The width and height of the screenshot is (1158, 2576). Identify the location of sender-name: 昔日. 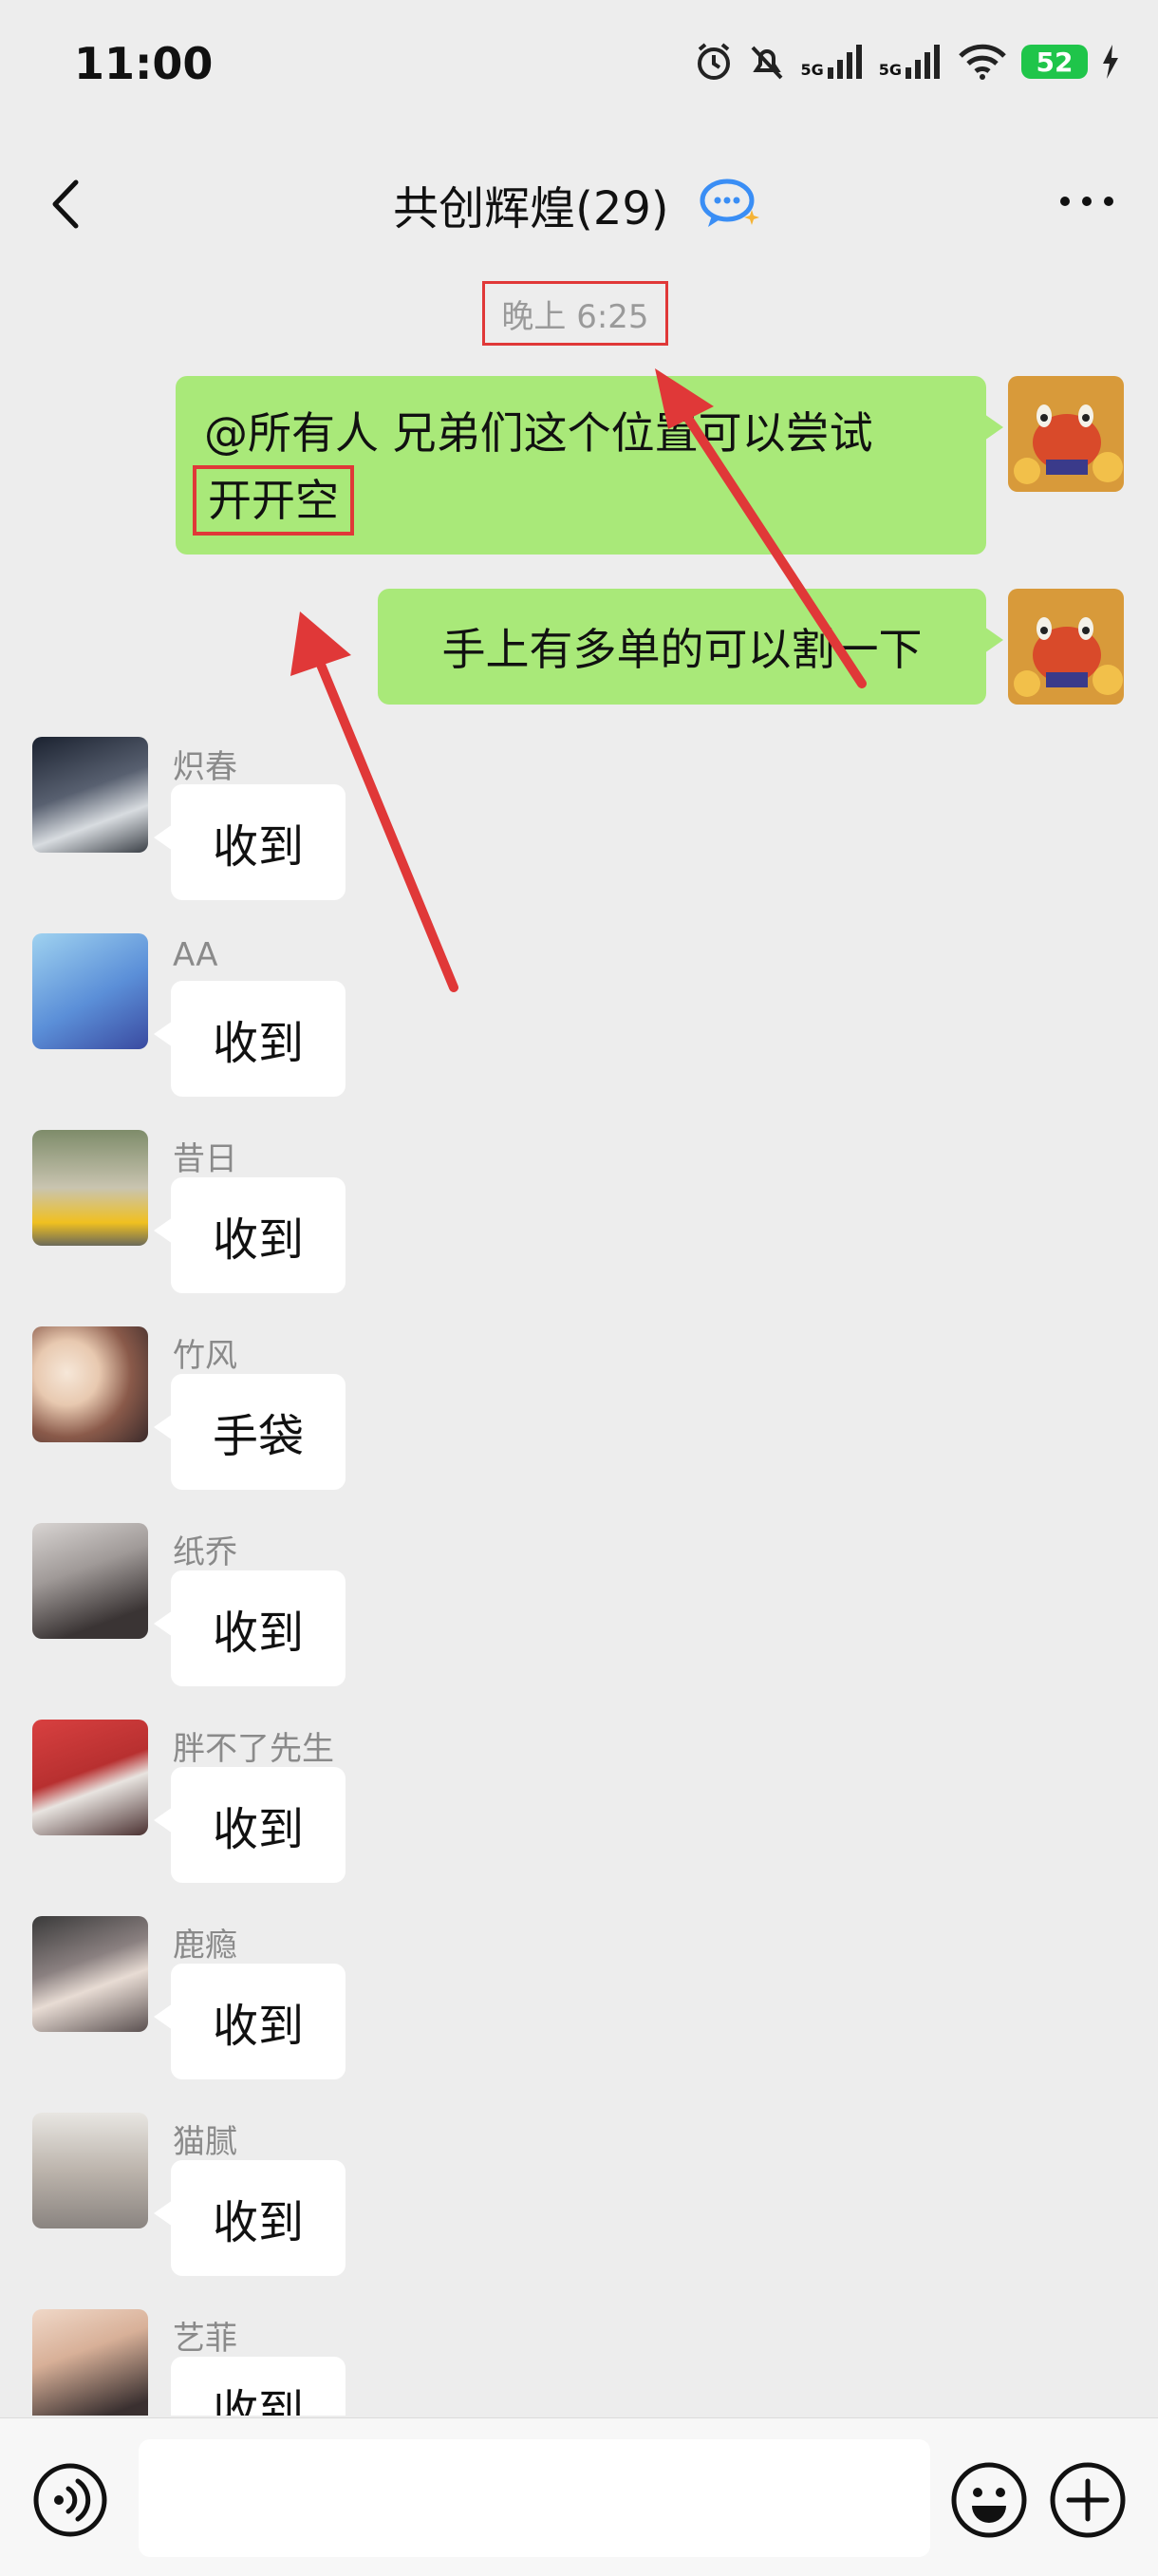
(205, 1159).